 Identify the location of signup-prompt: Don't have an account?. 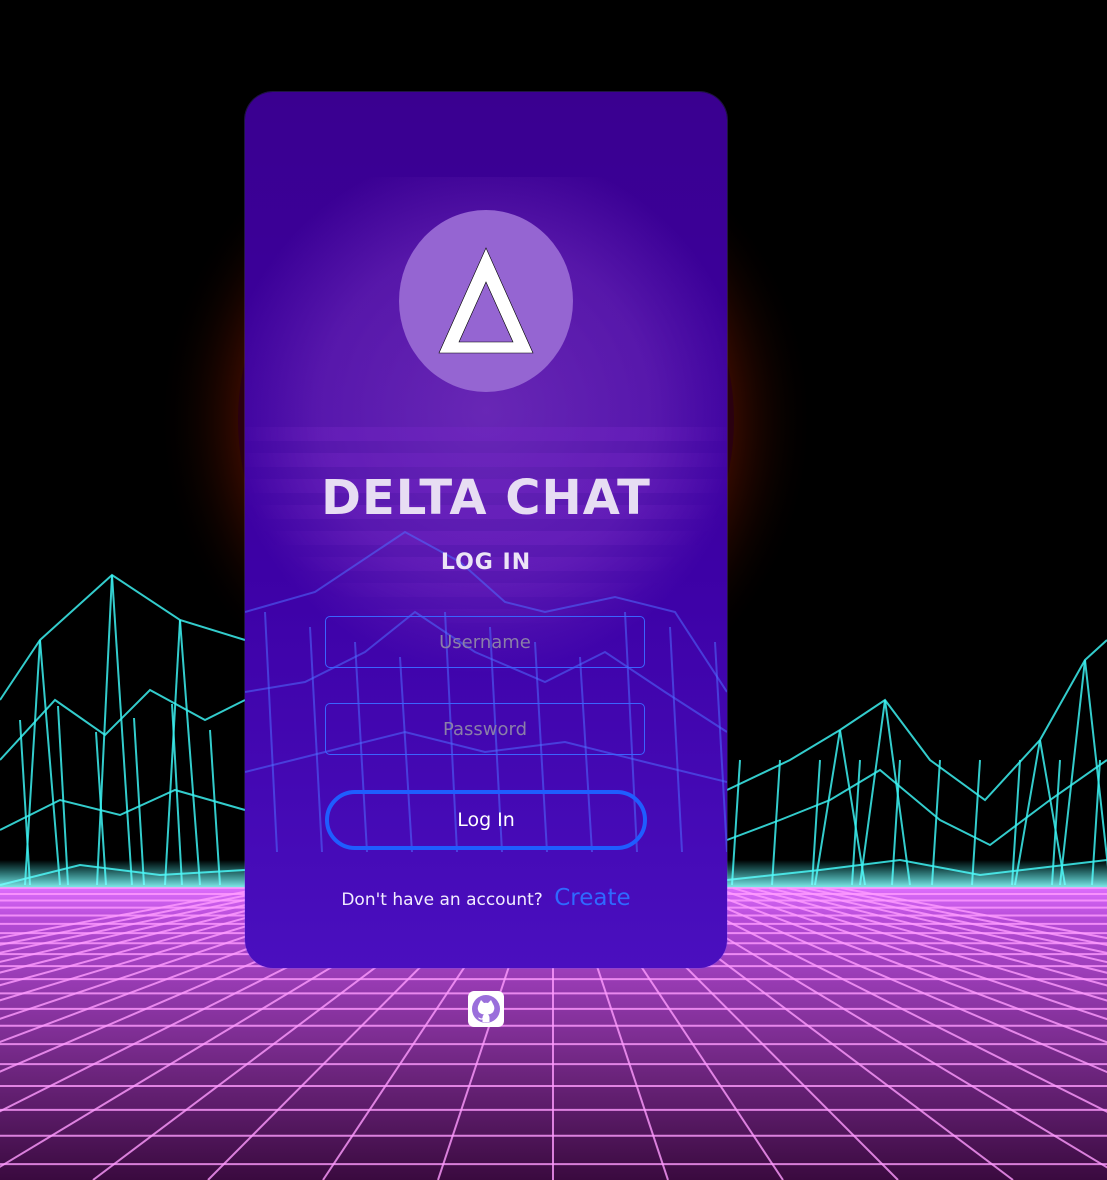
(442, 900).